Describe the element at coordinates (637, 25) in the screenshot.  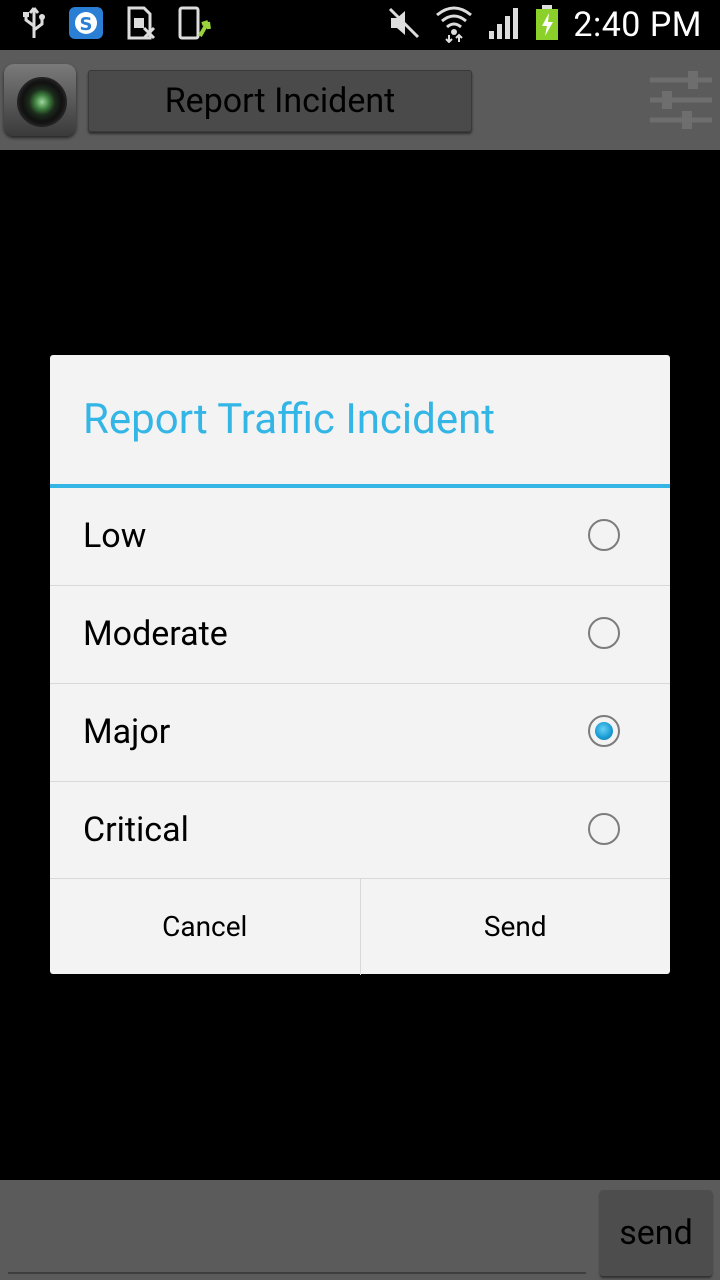
I see `status-time: 2:40 PM` at that location.